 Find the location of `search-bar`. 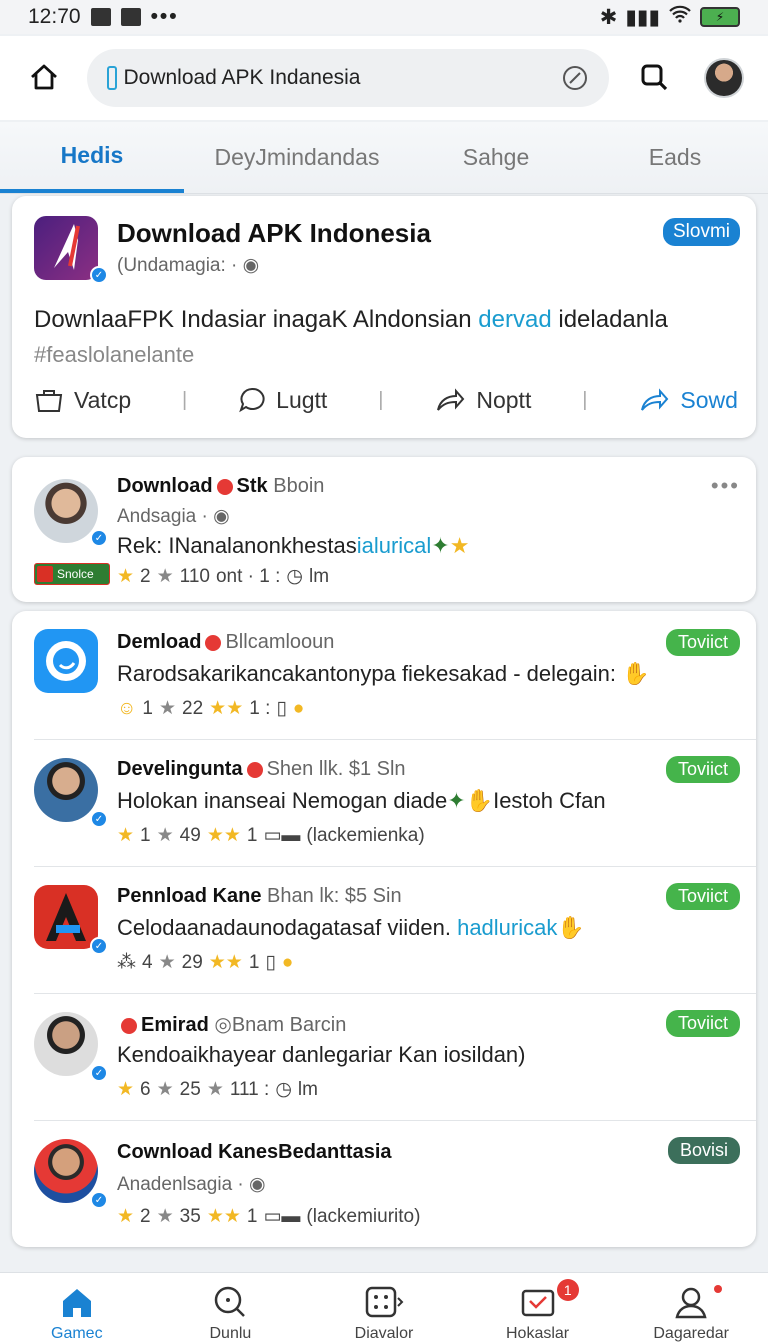

search-bar is located at coordinates (348, 78).